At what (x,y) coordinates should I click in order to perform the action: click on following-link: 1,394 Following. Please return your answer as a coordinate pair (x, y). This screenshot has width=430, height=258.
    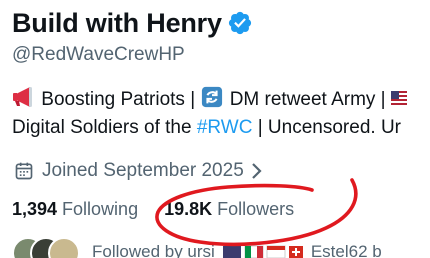
    Looking at the image, I should click on (75, 209).